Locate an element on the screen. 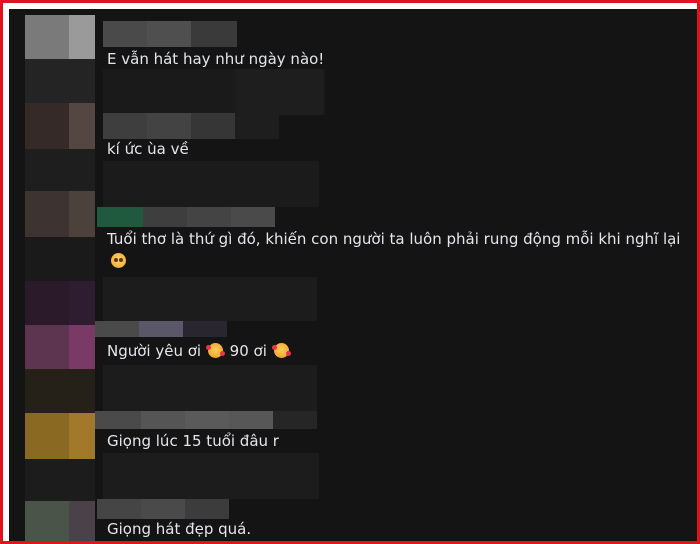 This screenshot has height=544, width=700. comment-text-part: 90 ơi is located at coordinates (248, 351).